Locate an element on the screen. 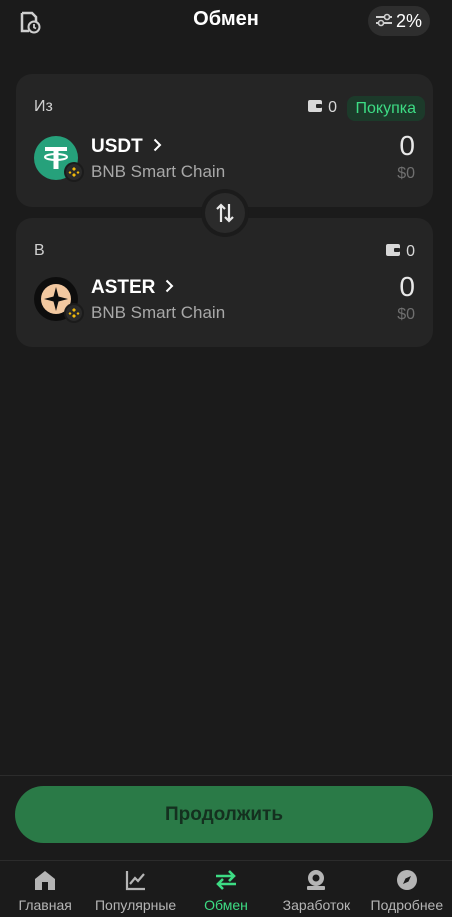  to-card: В 0 ASTER BNB Smart Chain 0 $0 is located at coordinates (224, 282).